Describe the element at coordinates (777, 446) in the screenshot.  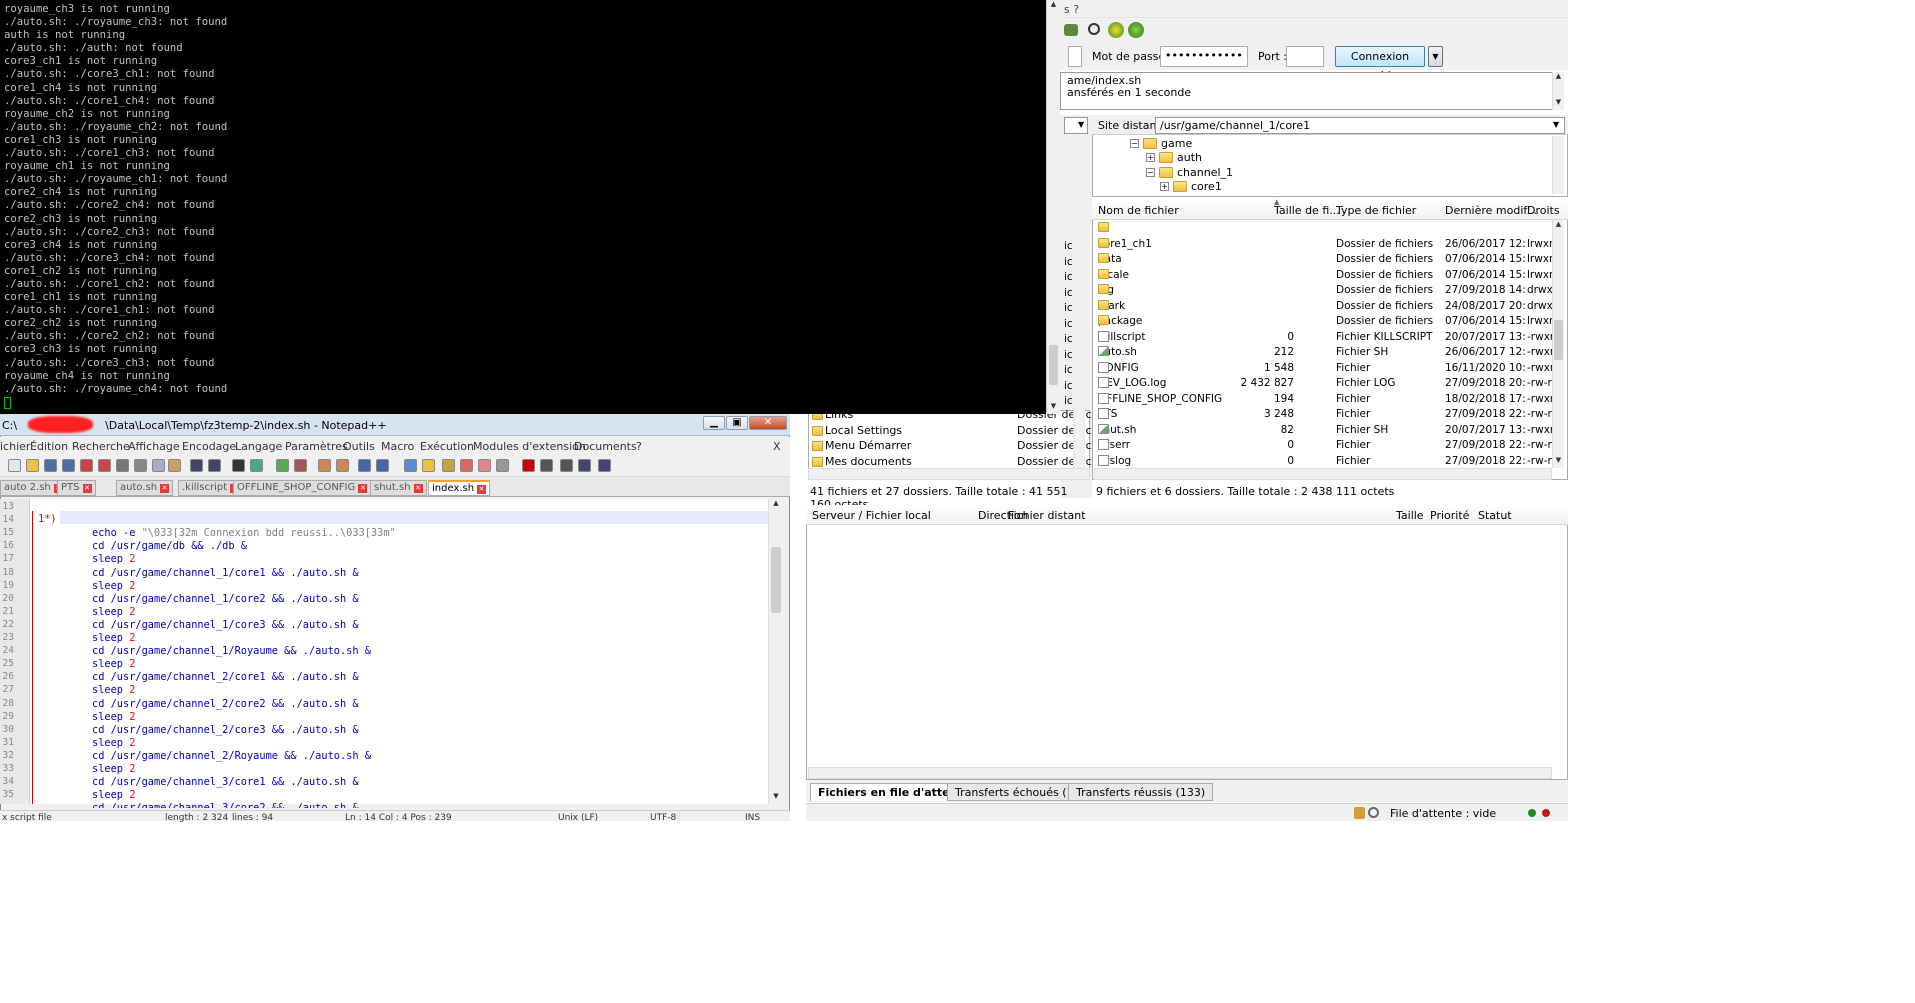
I see `menu-close-doc: X` at that location.